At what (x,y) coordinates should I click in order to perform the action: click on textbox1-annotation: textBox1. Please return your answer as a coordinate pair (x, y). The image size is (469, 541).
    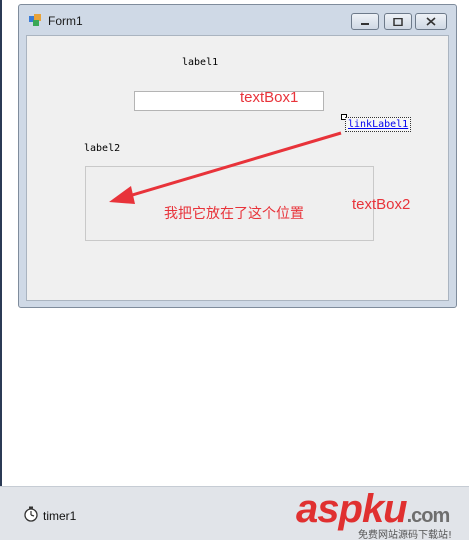
    Looking at the image, I should click on (269, 97).